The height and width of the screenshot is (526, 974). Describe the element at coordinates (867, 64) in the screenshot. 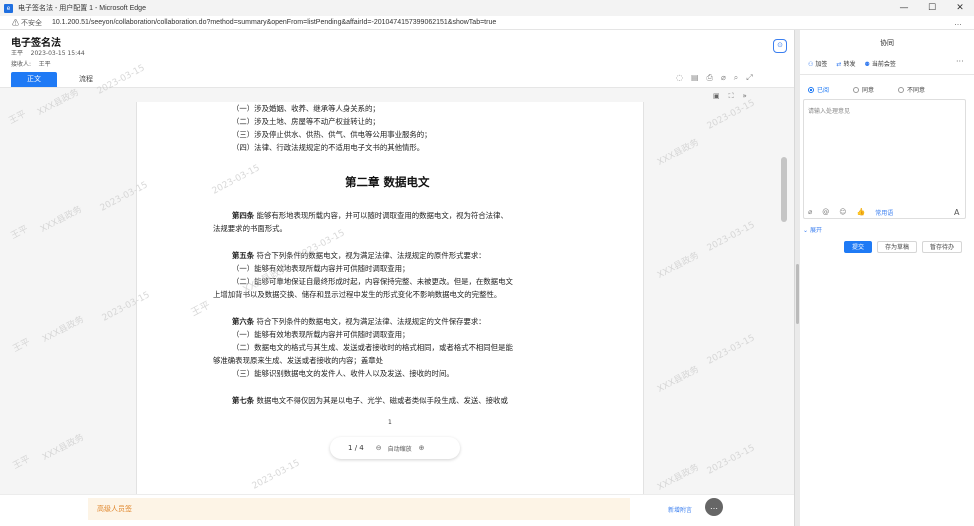

I see `countersign-icon: ⚉` at that location.